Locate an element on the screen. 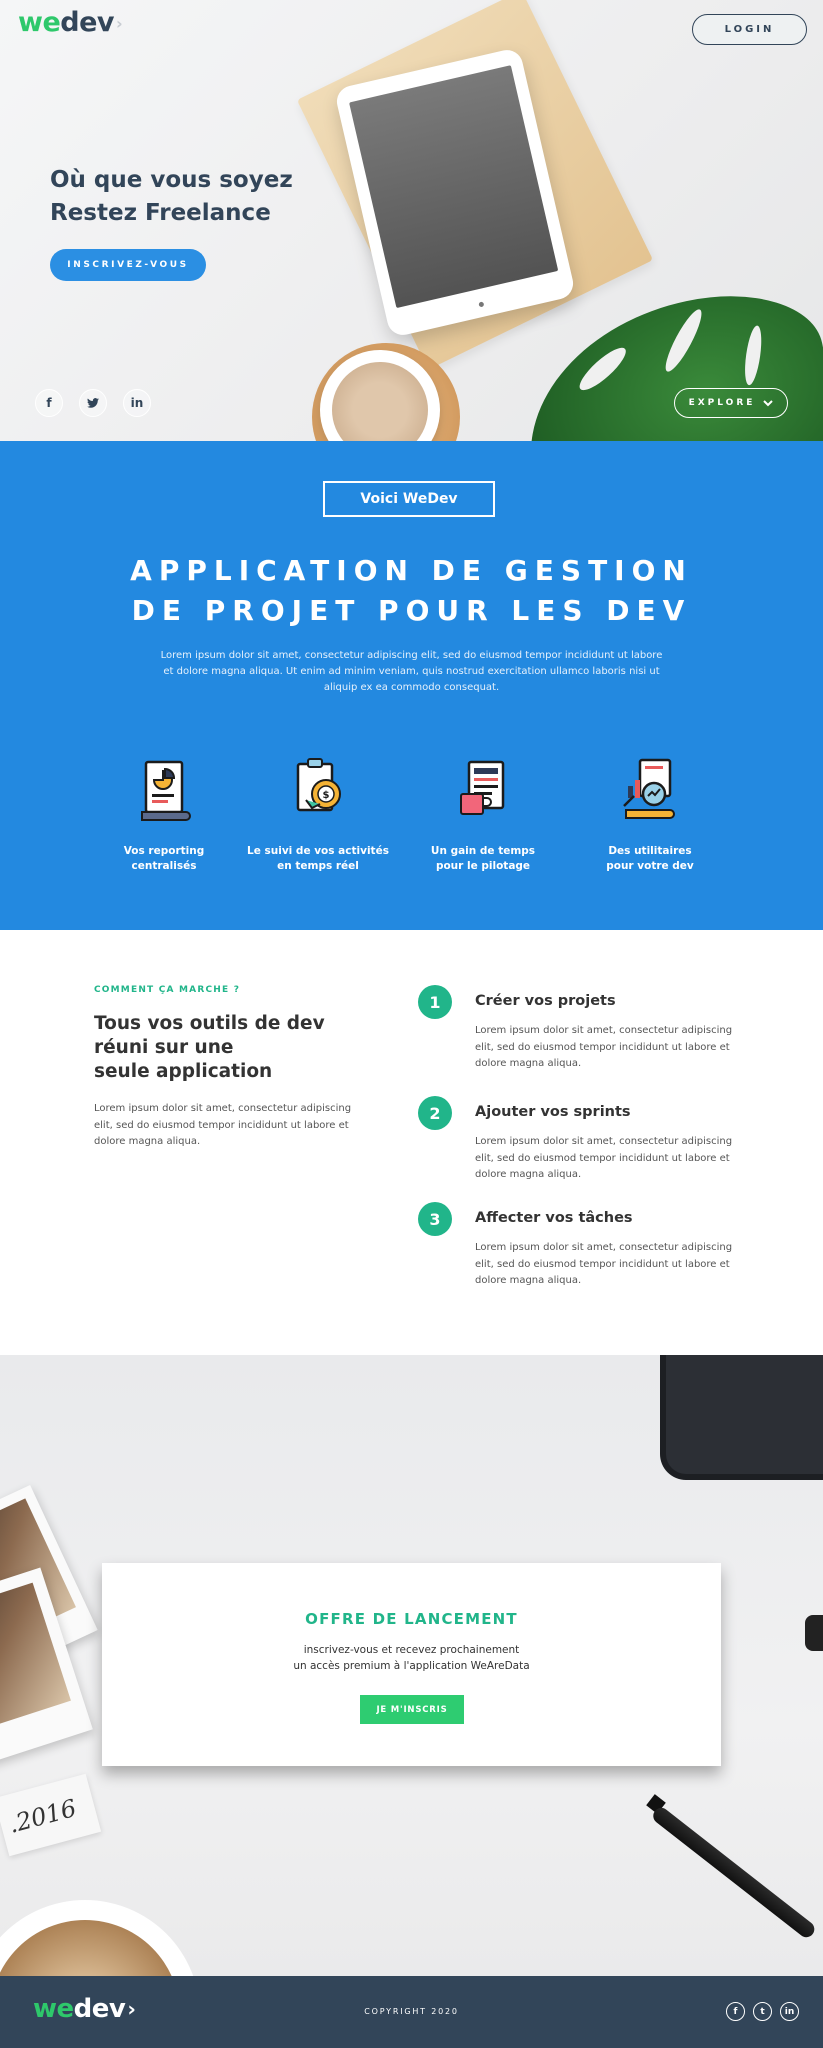 The width and height of the screenshot is (823, 2048). feature-label-line1: Un gain de temps is located at coordinates (483, 851).